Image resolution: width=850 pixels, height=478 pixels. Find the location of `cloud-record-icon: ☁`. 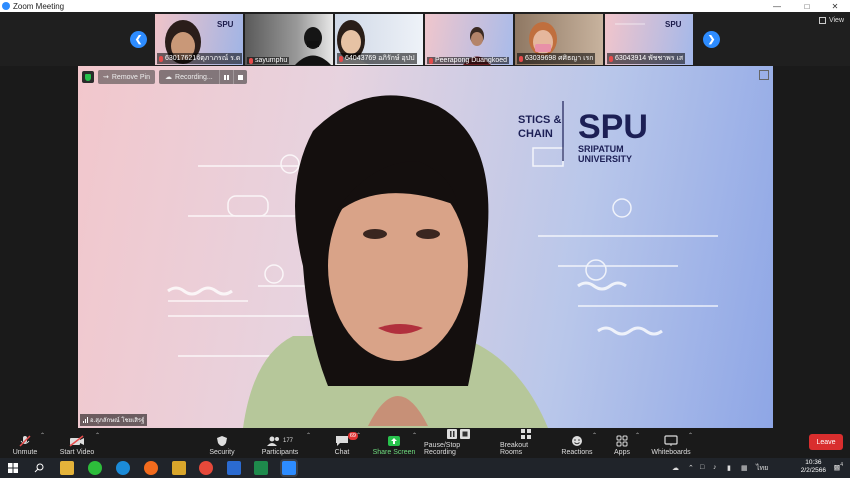

cloud-record-icon: ☁ is located at coordinates (169, 77).